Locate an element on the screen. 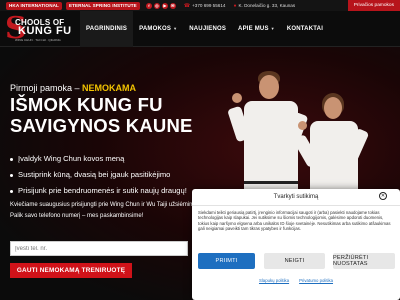  youtube-icon: ▶ is located at coordinates (164, 5).